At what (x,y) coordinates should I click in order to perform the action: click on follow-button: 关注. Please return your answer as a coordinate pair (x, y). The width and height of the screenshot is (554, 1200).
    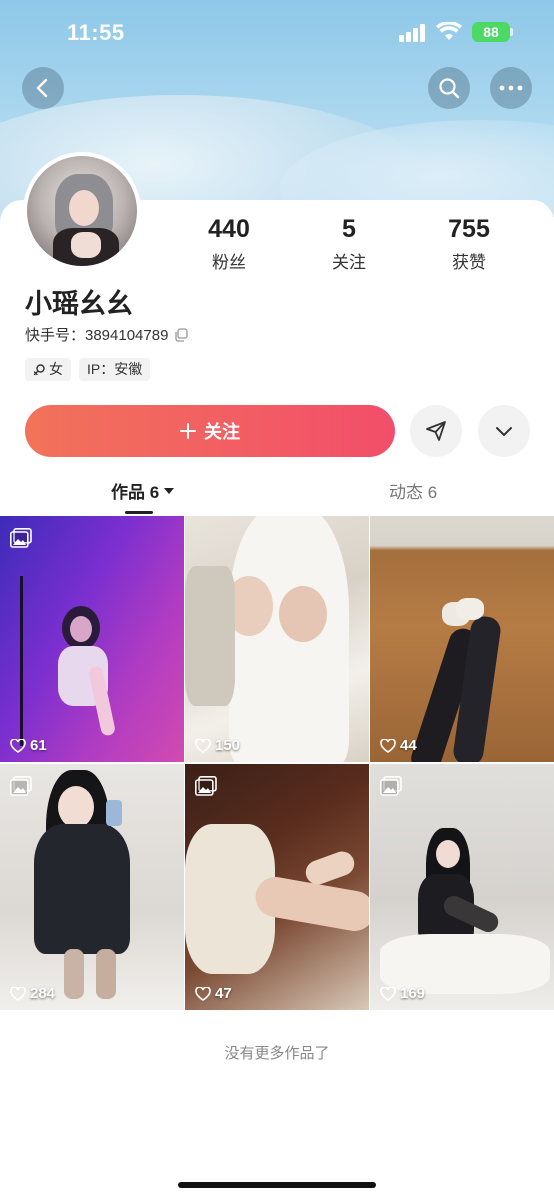
    Looking at the image, I should click on (210, 431).